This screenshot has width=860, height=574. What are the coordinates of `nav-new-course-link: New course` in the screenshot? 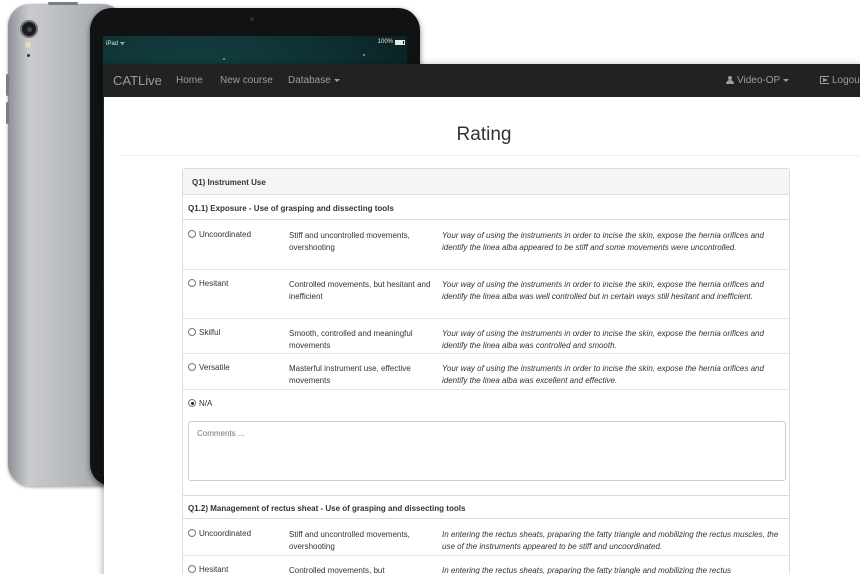 It's located at (246, 80).